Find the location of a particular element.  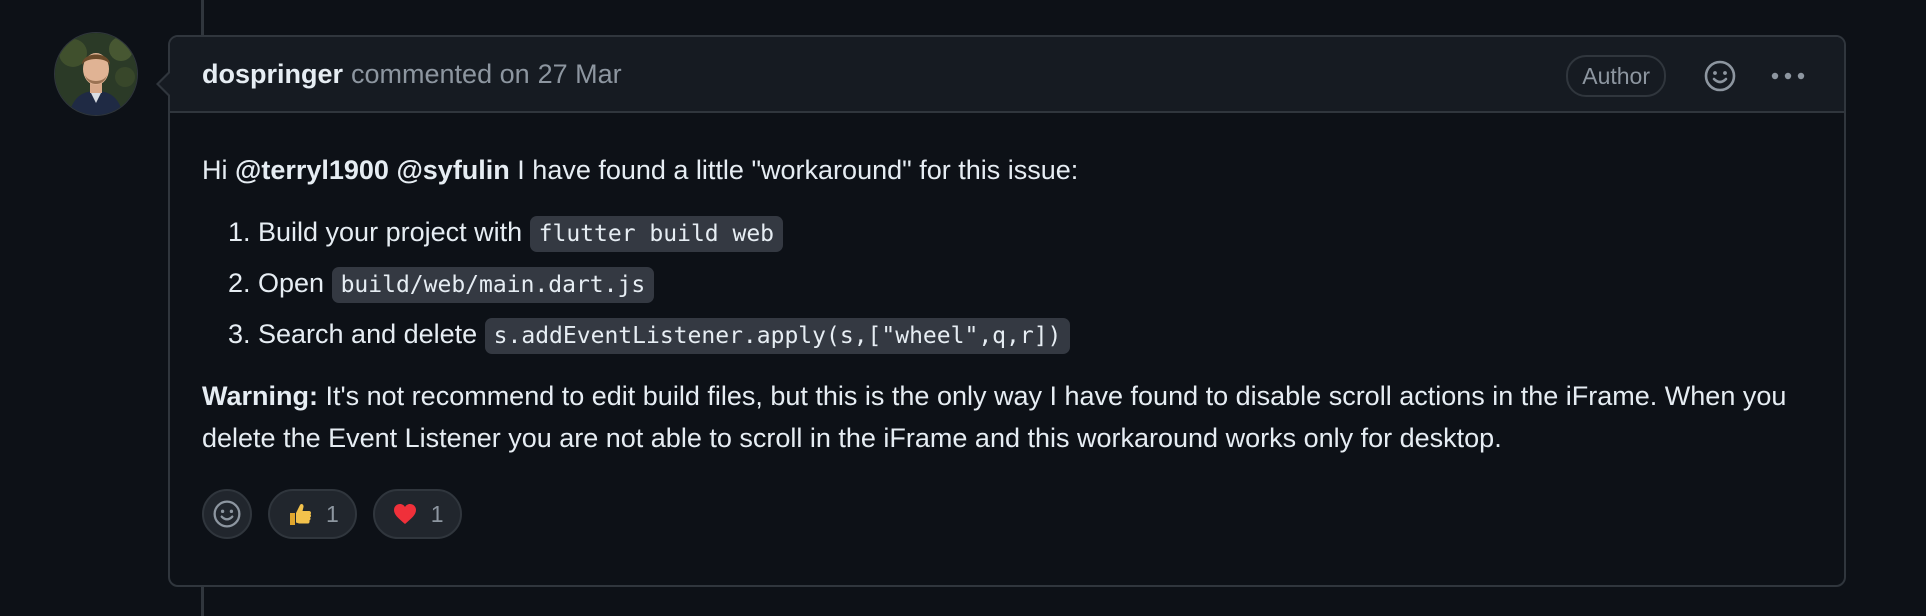

reaction-thumbs-up-button: 1 is located at coordinates (312, 514).